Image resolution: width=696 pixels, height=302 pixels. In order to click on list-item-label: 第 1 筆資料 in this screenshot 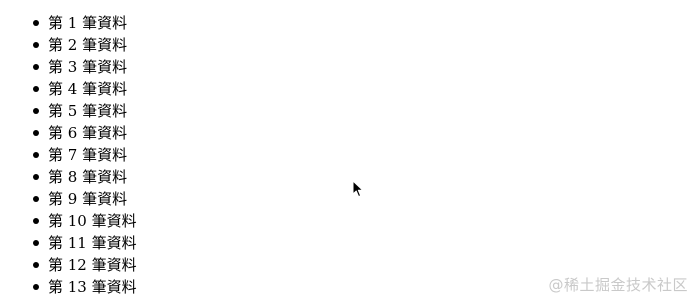, I will do `click(88, 23)`.